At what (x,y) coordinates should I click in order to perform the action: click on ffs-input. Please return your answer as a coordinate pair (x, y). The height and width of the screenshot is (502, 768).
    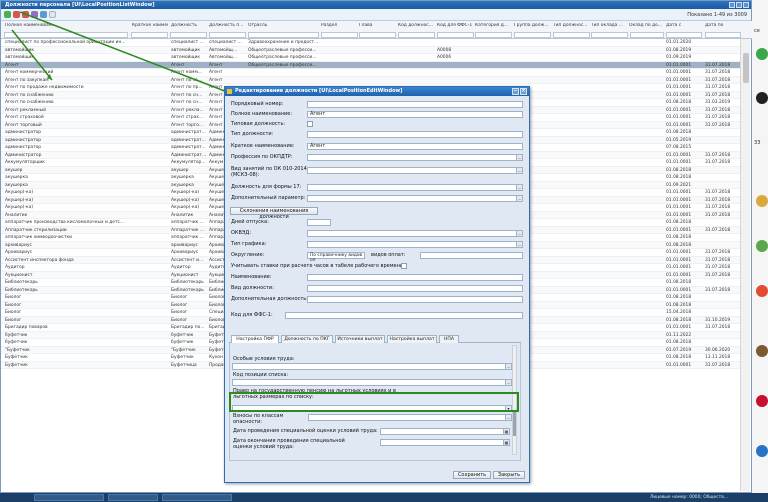
    Looking at the image, I should click on (404, 315).